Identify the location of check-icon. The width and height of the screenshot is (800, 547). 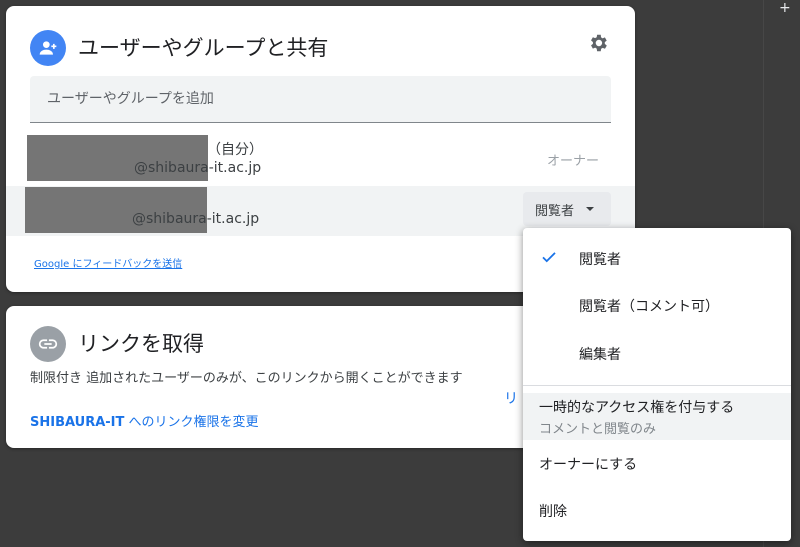
(549, 257).